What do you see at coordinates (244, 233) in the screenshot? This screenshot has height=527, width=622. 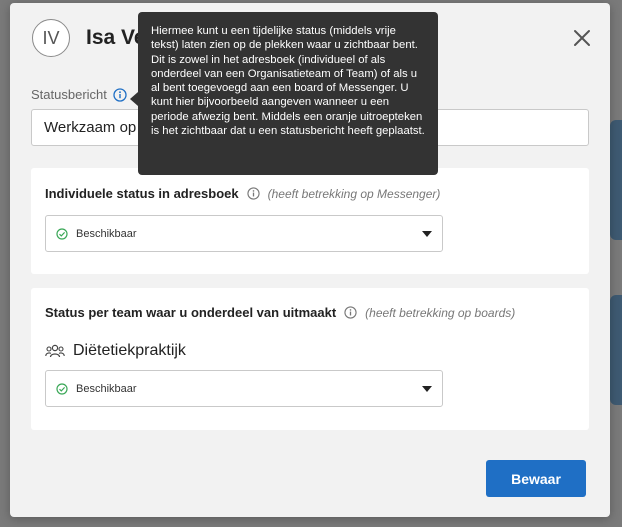 I see `individual-status-select: Beschikbaar` at bounding box center [244, 233].